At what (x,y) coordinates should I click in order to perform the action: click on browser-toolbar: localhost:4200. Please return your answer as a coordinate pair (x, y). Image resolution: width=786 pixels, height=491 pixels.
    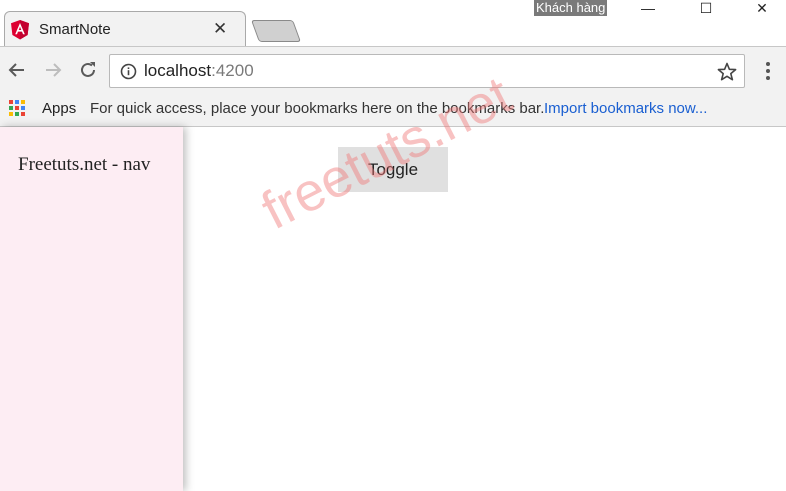
    Looking at the image, I should click on (393, 70).